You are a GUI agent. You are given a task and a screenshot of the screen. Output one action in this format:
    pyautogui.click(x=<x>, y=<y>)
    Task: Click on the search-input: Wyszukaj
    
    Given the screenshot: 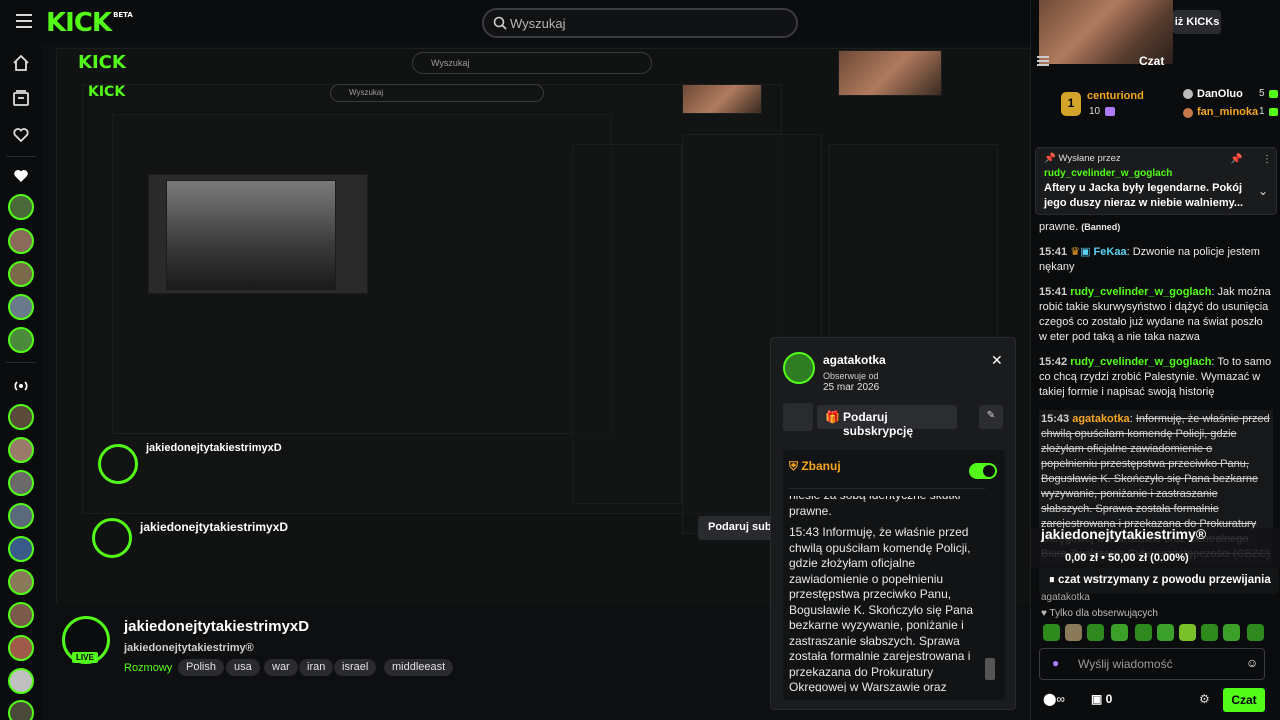 What is the action you would take?
    pyautogui.click(x=640, y=23)
    